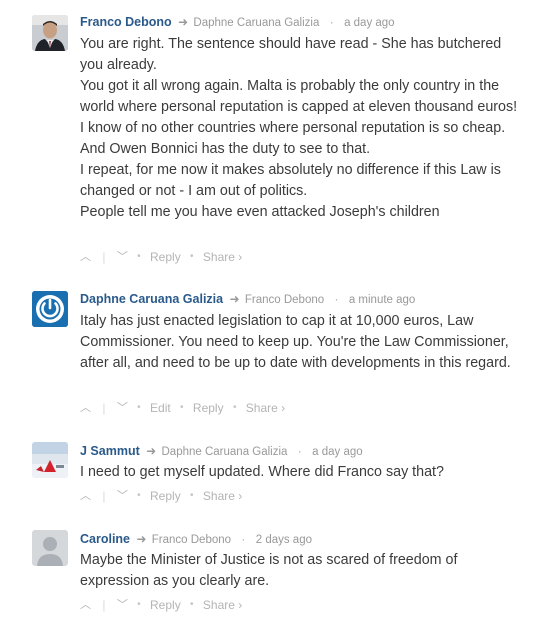 This screenshot has height=626, width=550. I want to click on default-user-icon, so click(50, 548).